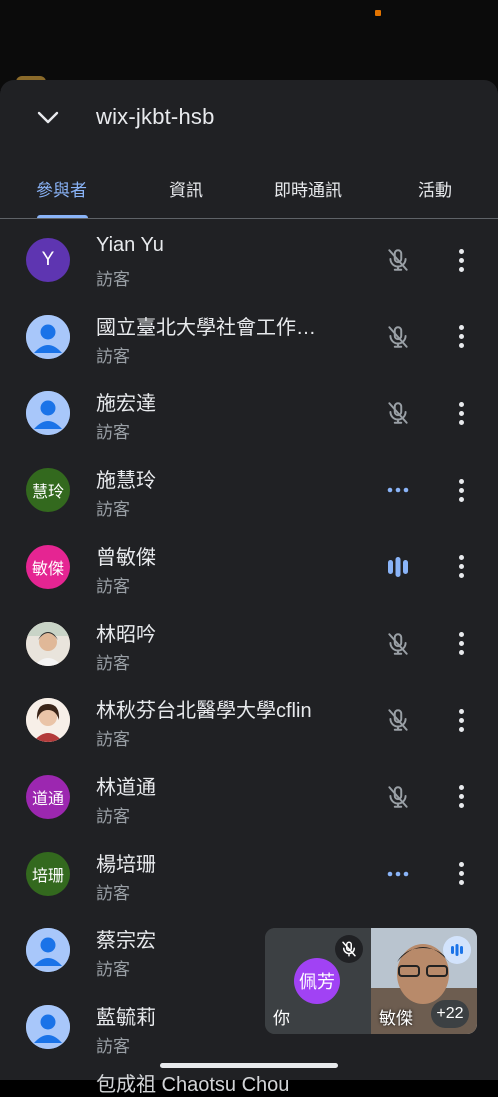 The width and height of the screenshot is (498, 1097). I want to click on participant-name: 施慧玲, so click(126, 481).